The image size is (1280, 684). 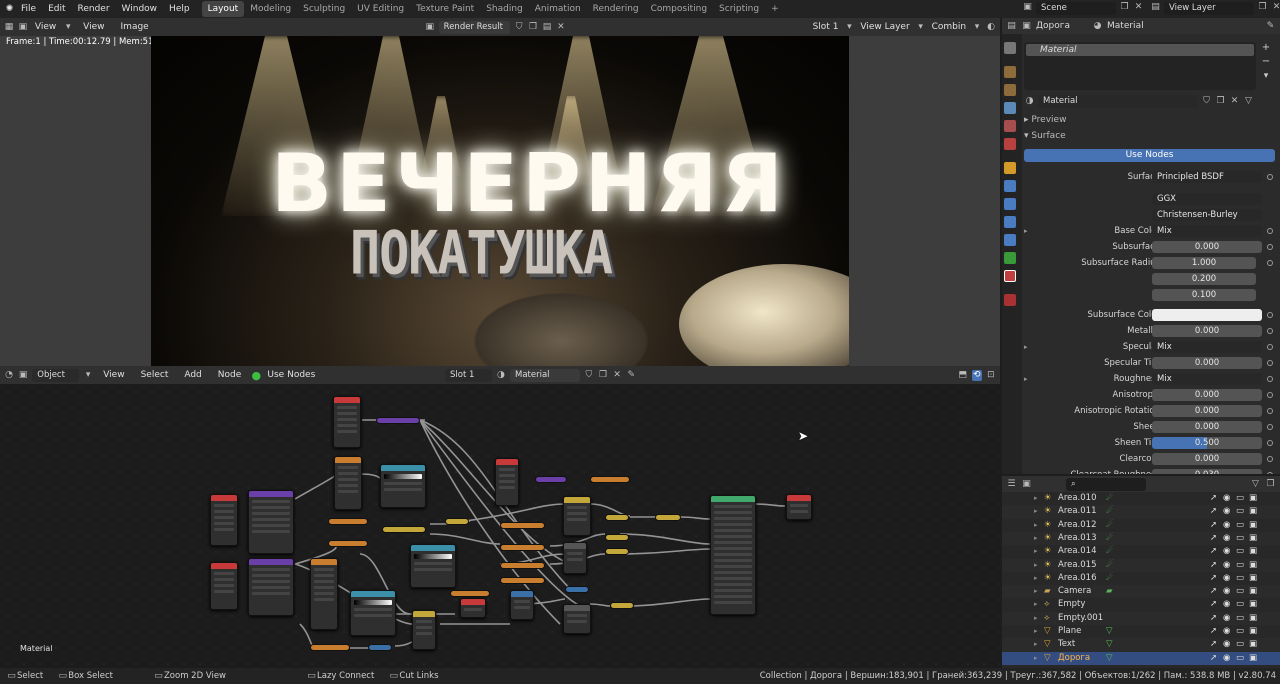 What do you see at coordinates (1266, 76) in the screenshot?
I see `slot-menu-button: ▾` at bounding box center [1266, 76].